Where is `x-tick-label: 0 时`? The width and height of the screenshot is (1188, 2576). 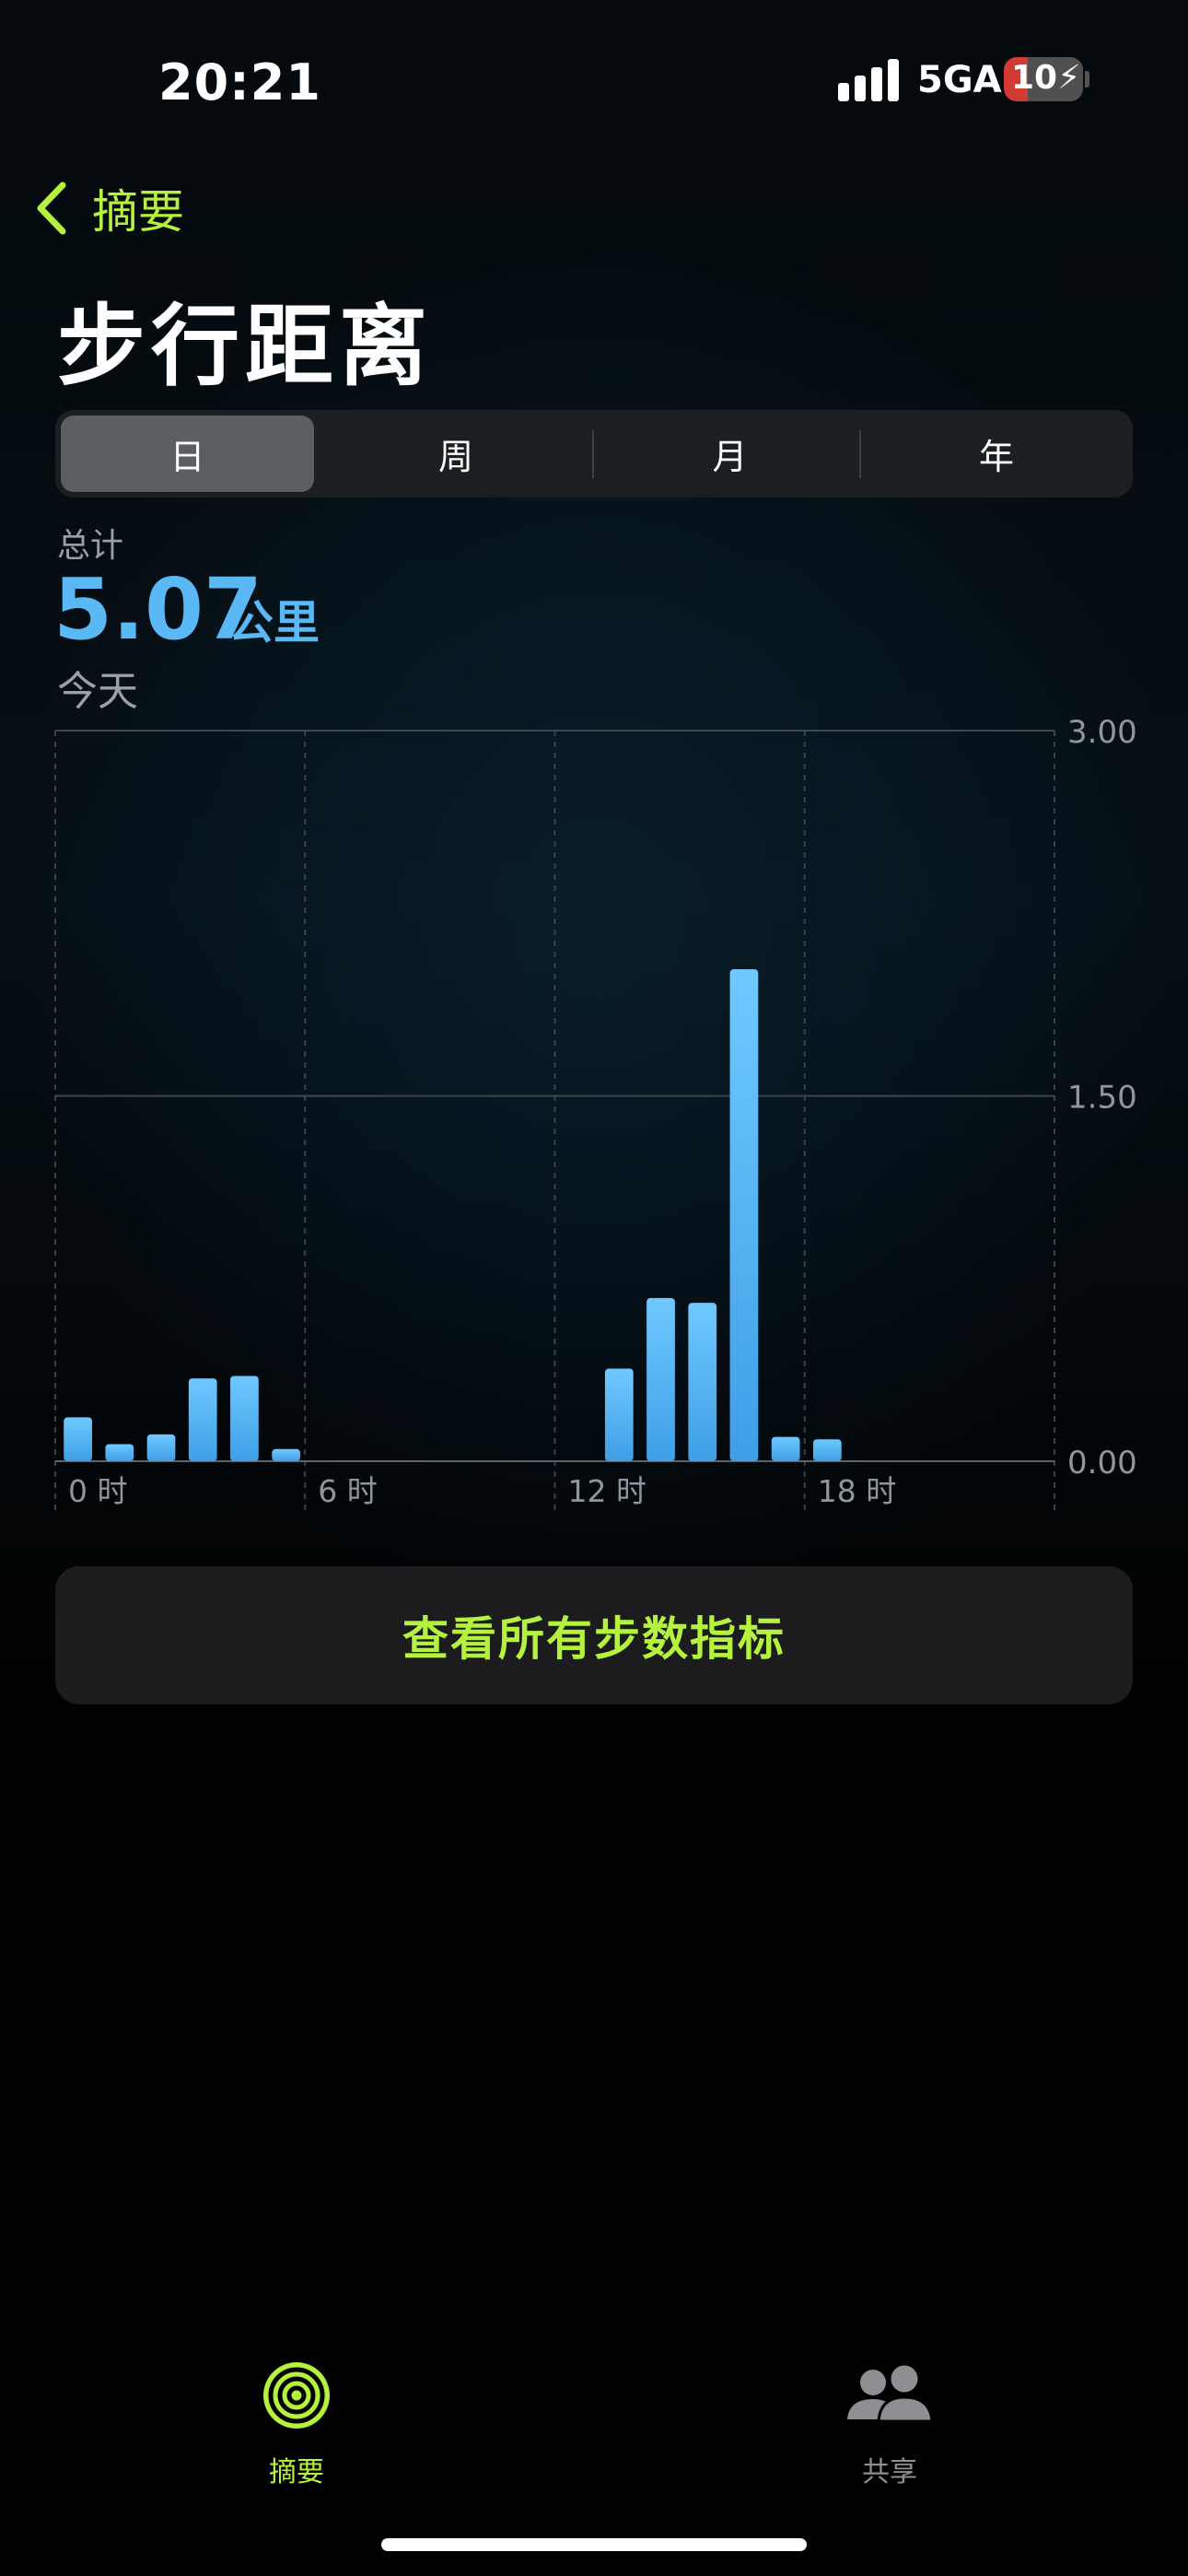 x-tick-label: 0 时 is located at coordinates (98, 1491).